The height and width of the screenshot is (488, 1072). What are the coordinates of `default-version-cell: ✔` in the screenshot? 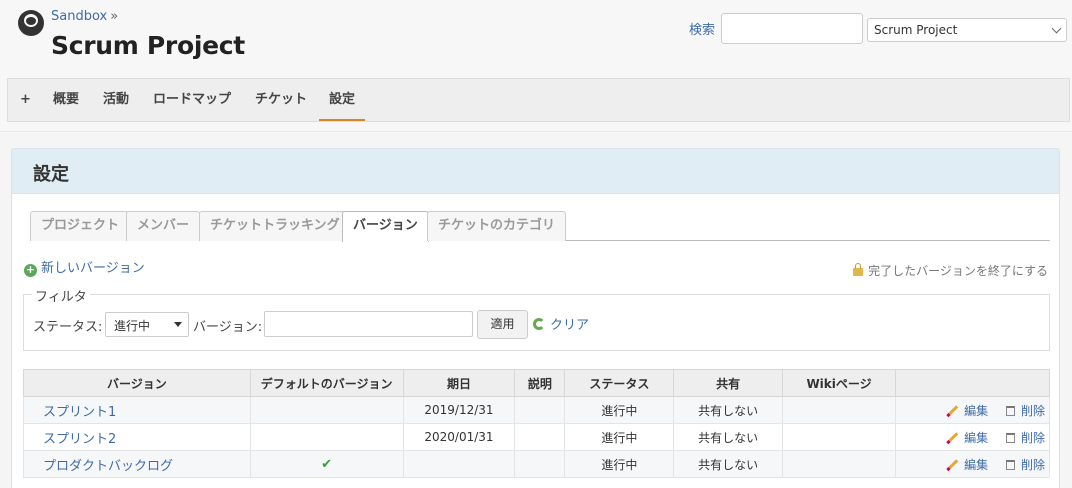 It's located at (326, 464).